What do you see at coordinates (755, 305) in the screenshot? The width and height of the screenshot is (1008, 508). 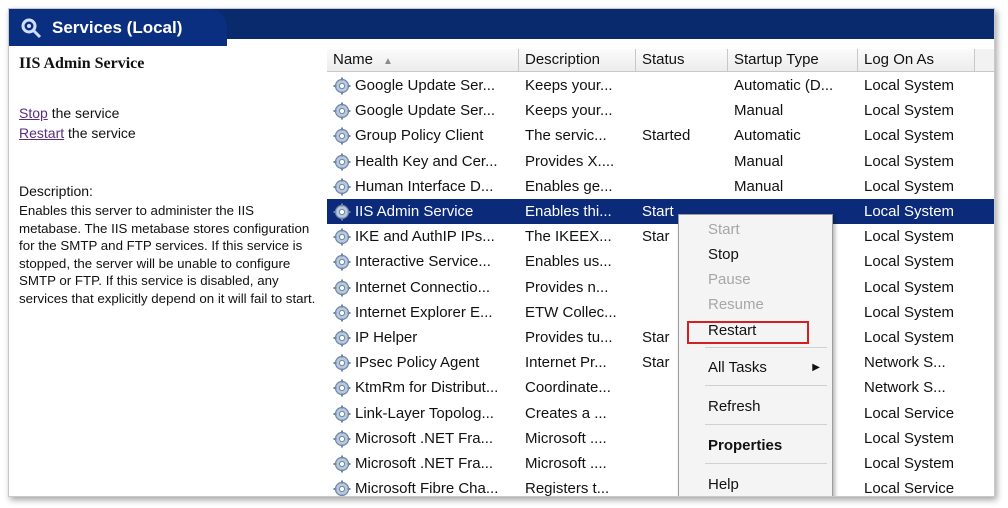 I see `menu-item-resume: Resume` at bounding box center [755, 305].